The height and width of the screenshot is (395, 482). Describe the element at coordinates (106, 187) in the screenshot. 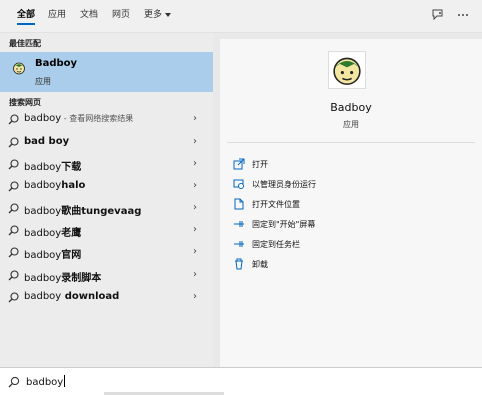

I see `web-result-item: badboyhalo ›` at that location.